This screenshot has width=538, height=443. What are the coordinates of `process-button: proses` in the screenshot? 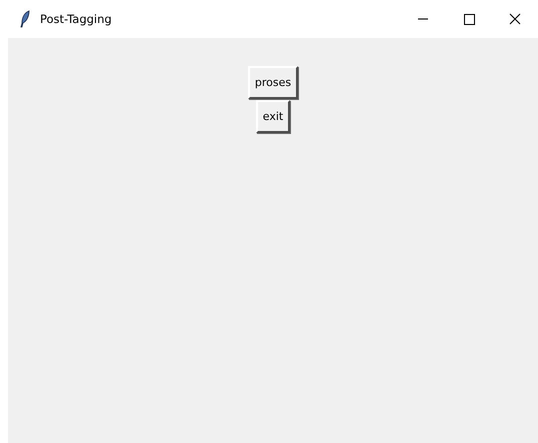 It's located at (273, 82).